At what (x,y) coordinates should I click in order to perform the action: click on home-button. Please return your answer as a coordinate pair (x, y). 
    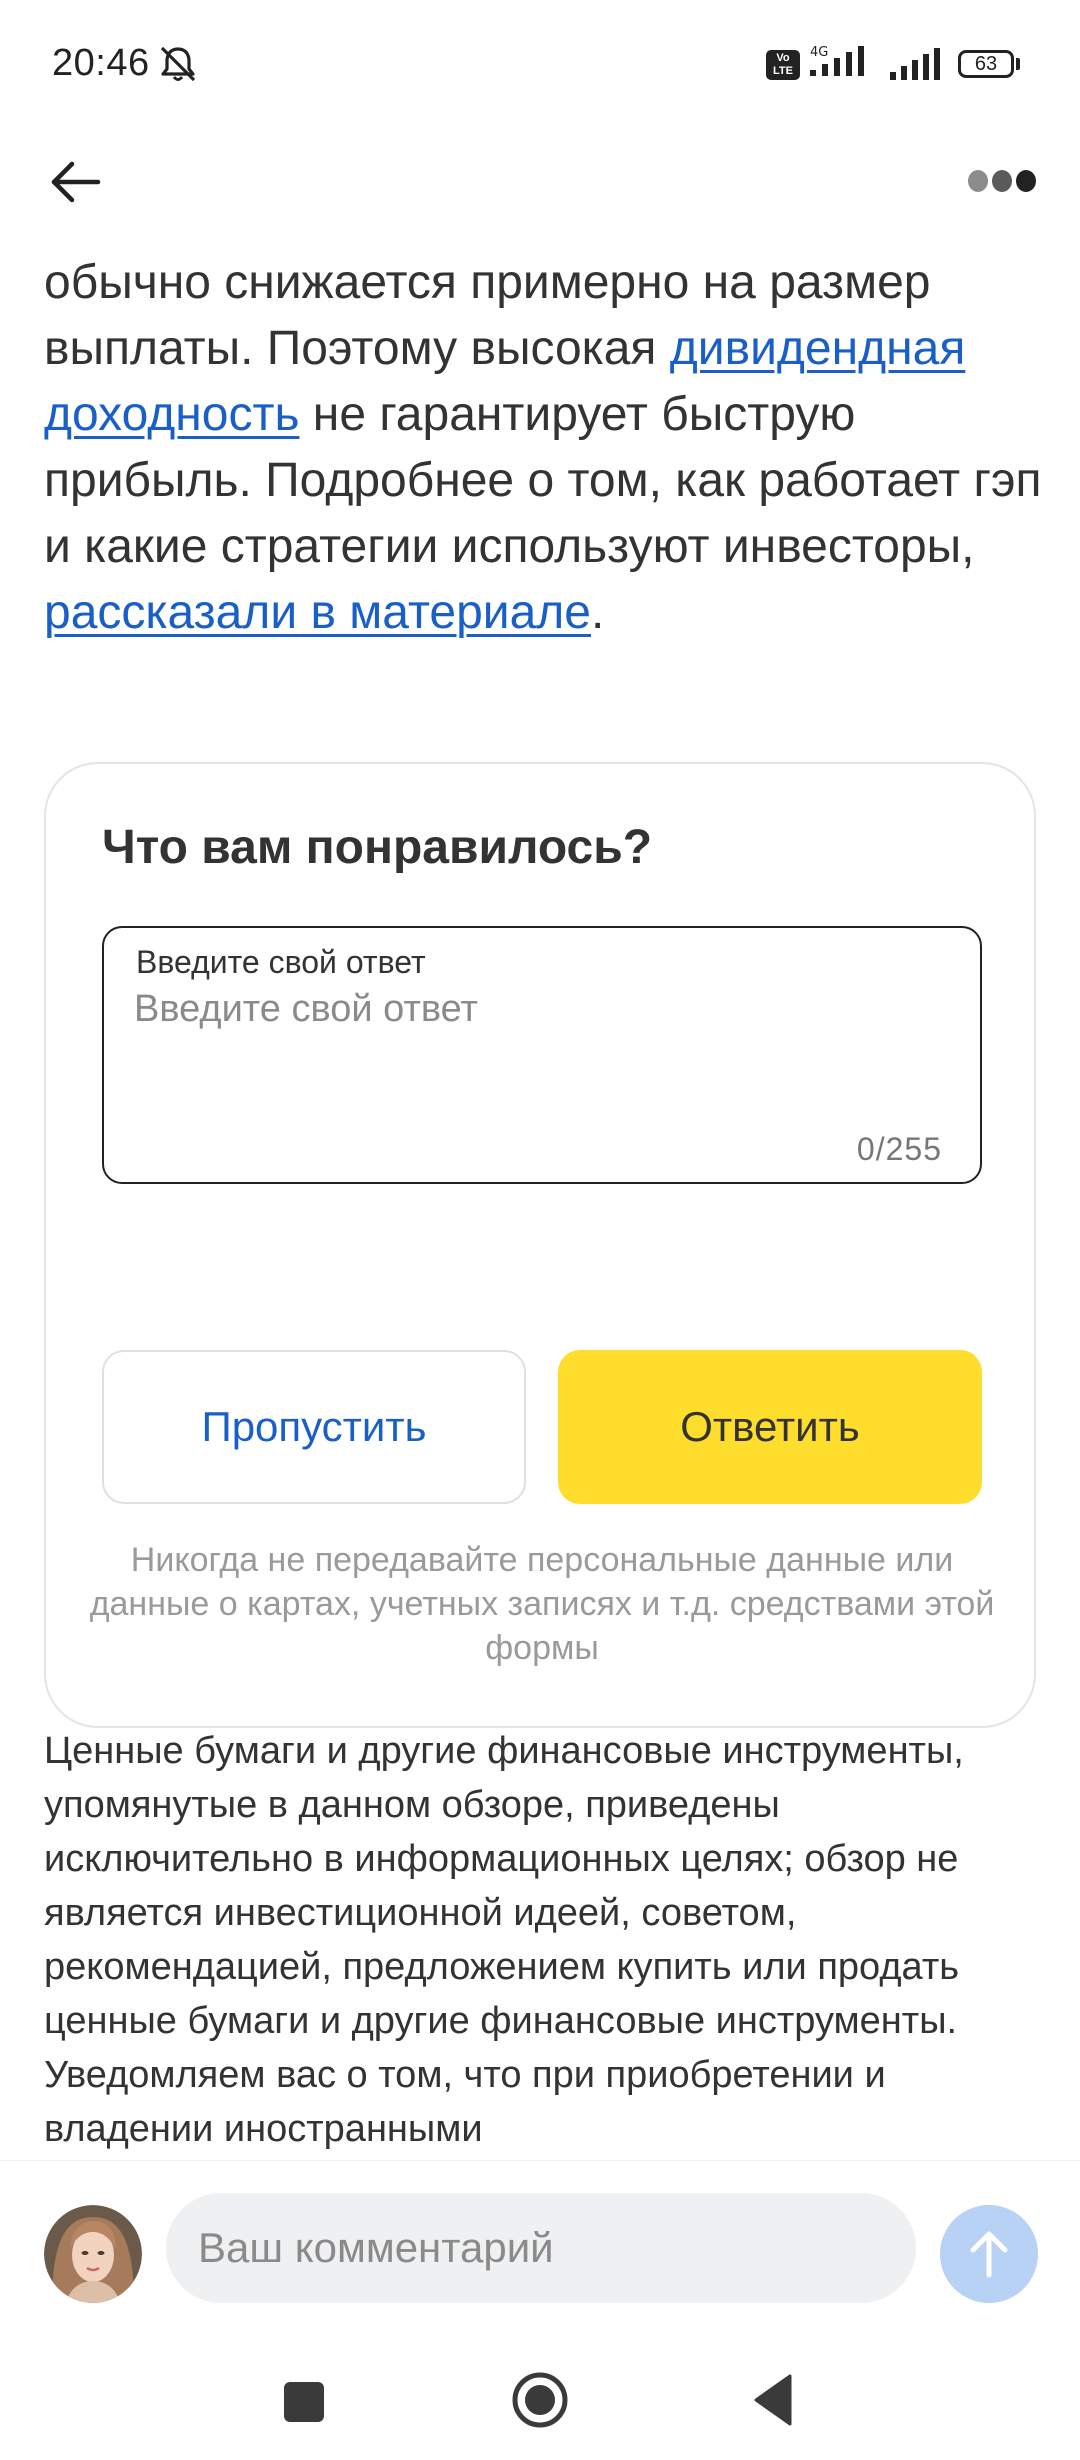
    Looking at the image, I should click on (540, 2400).